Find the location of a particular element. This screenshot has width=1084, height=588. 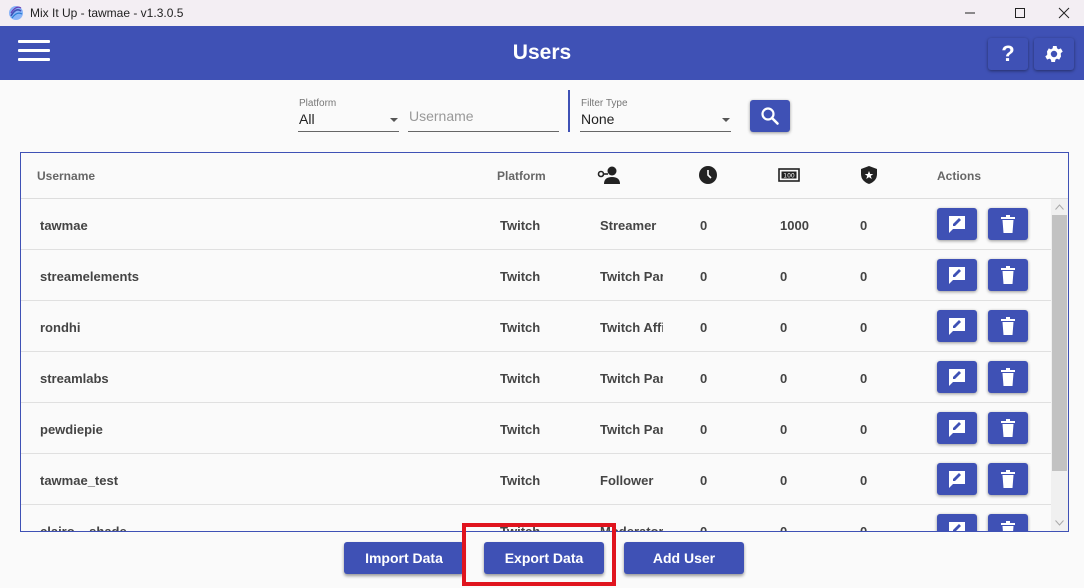

search-icon is located at coordinates (770, 116).